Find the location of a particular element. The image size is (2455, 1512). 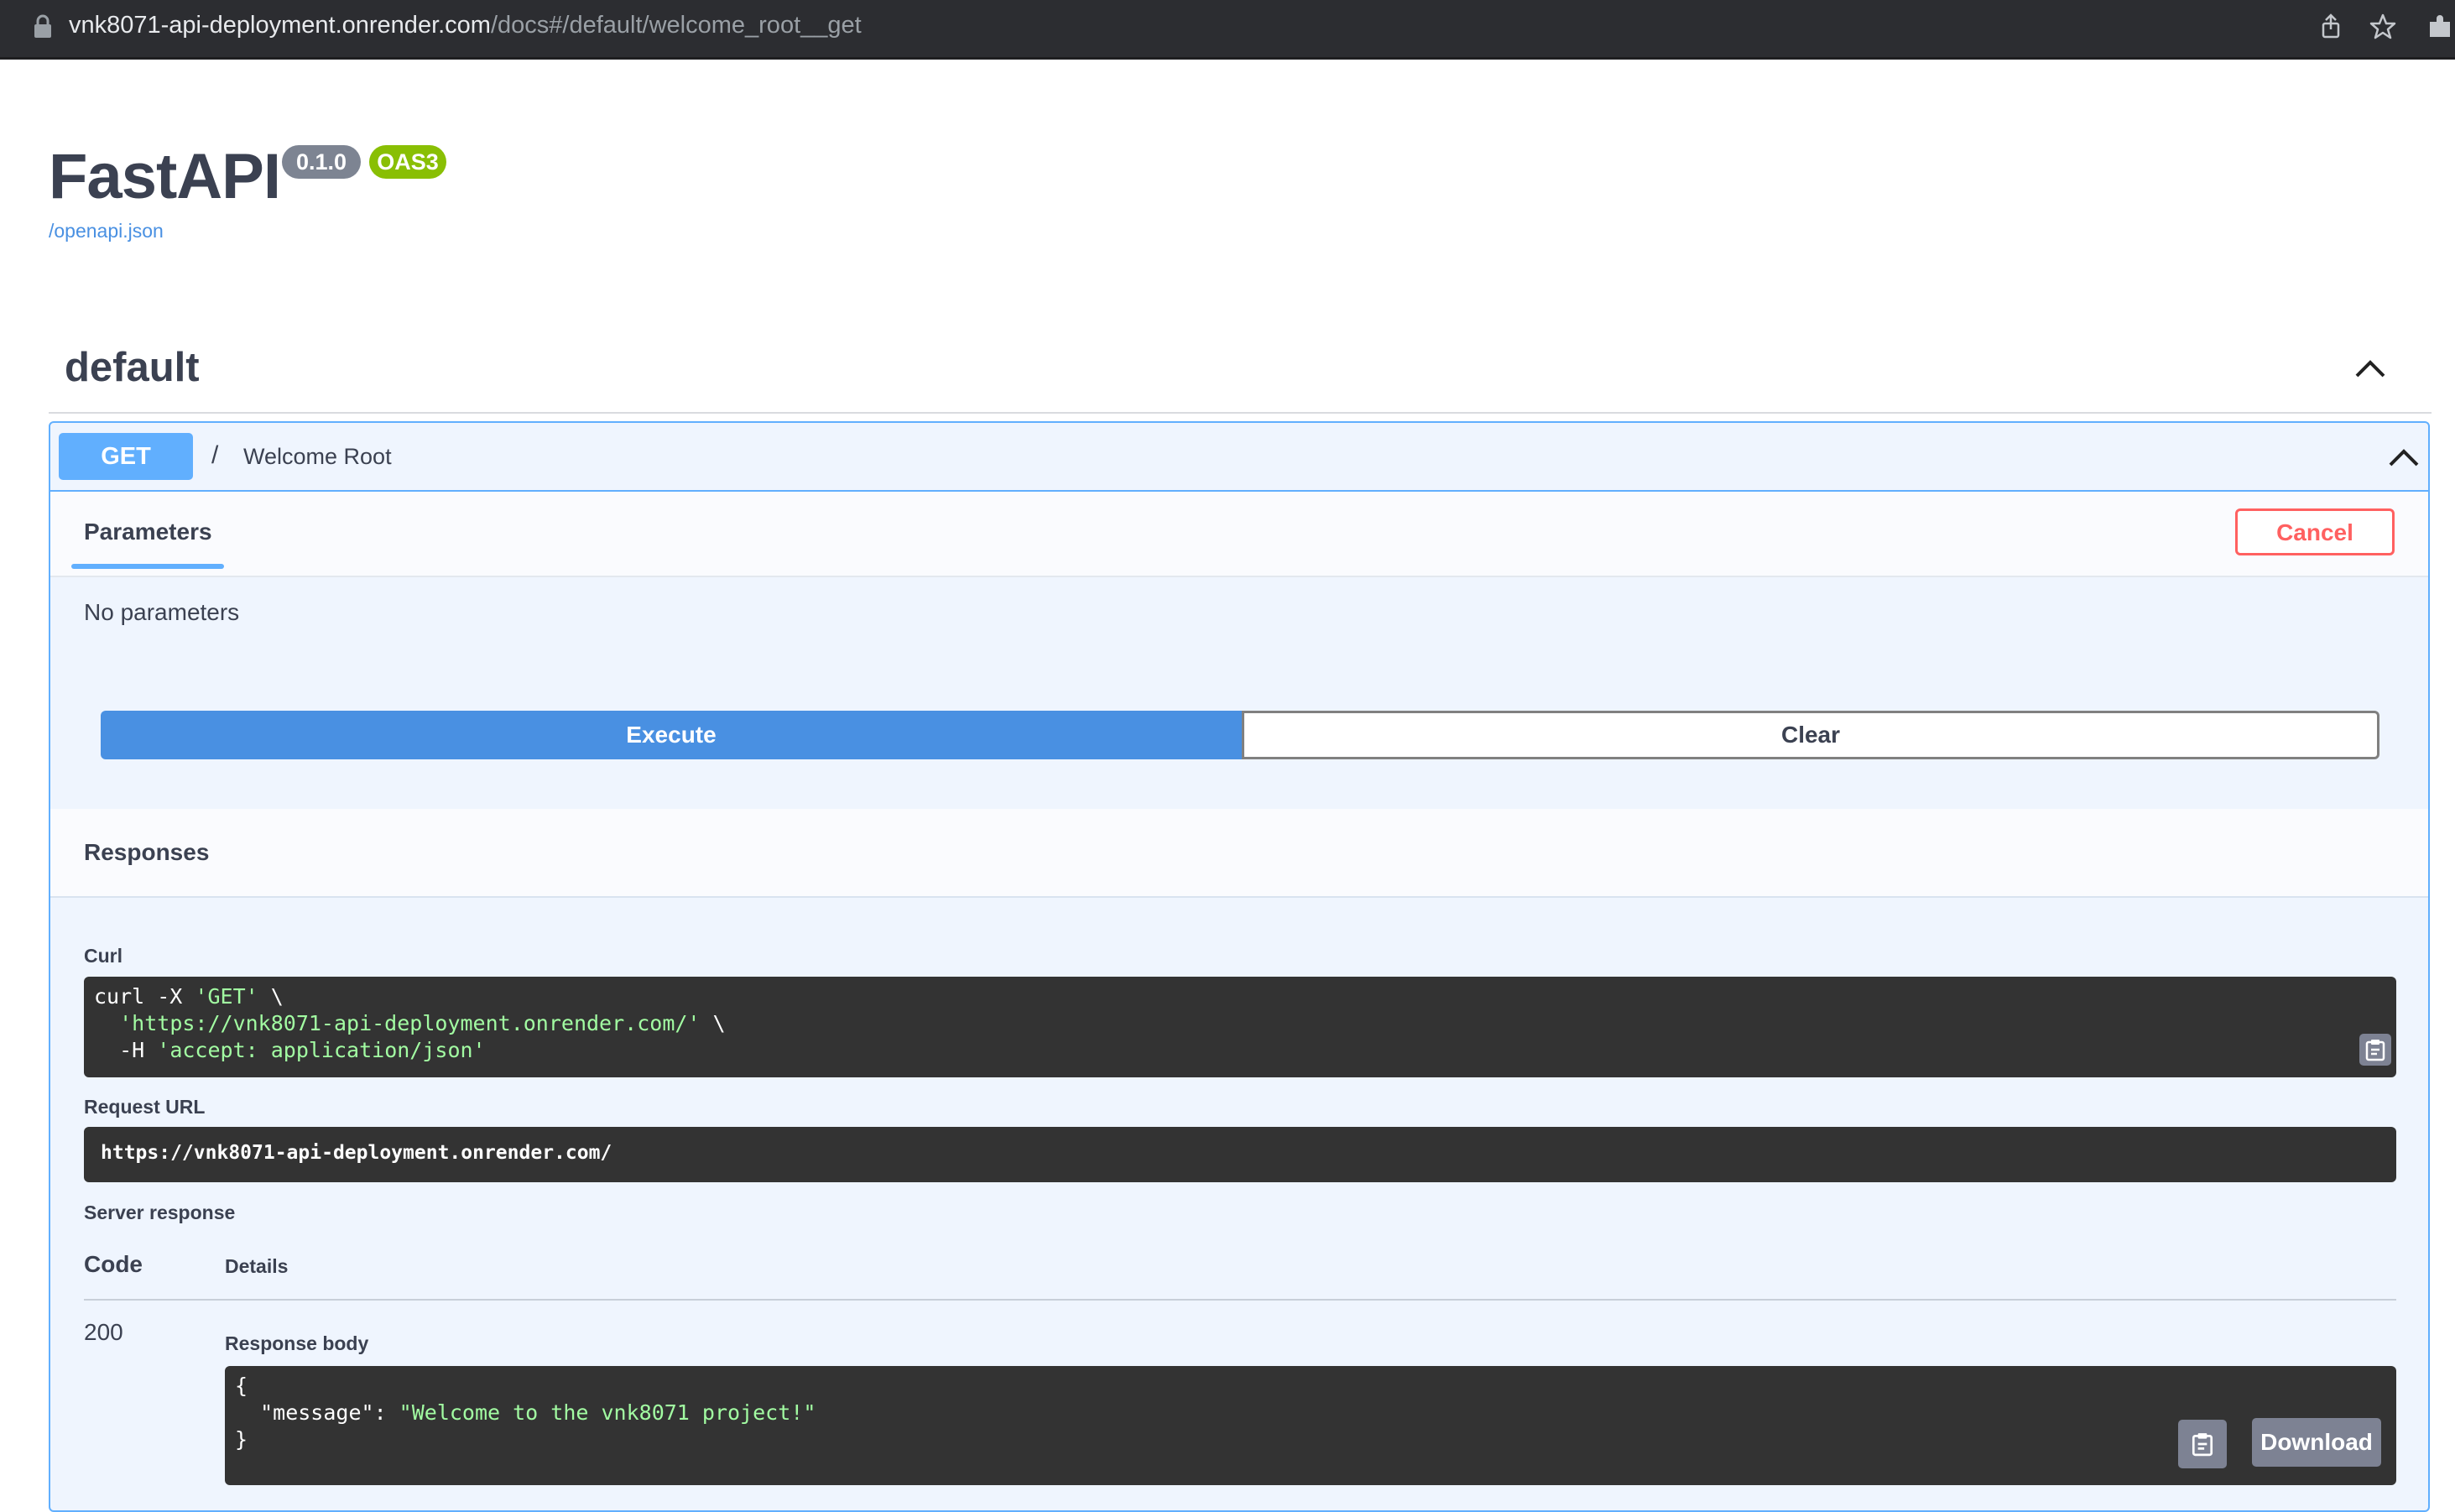

version-badge: 0.1.0 is located at coordinates (321, 162).